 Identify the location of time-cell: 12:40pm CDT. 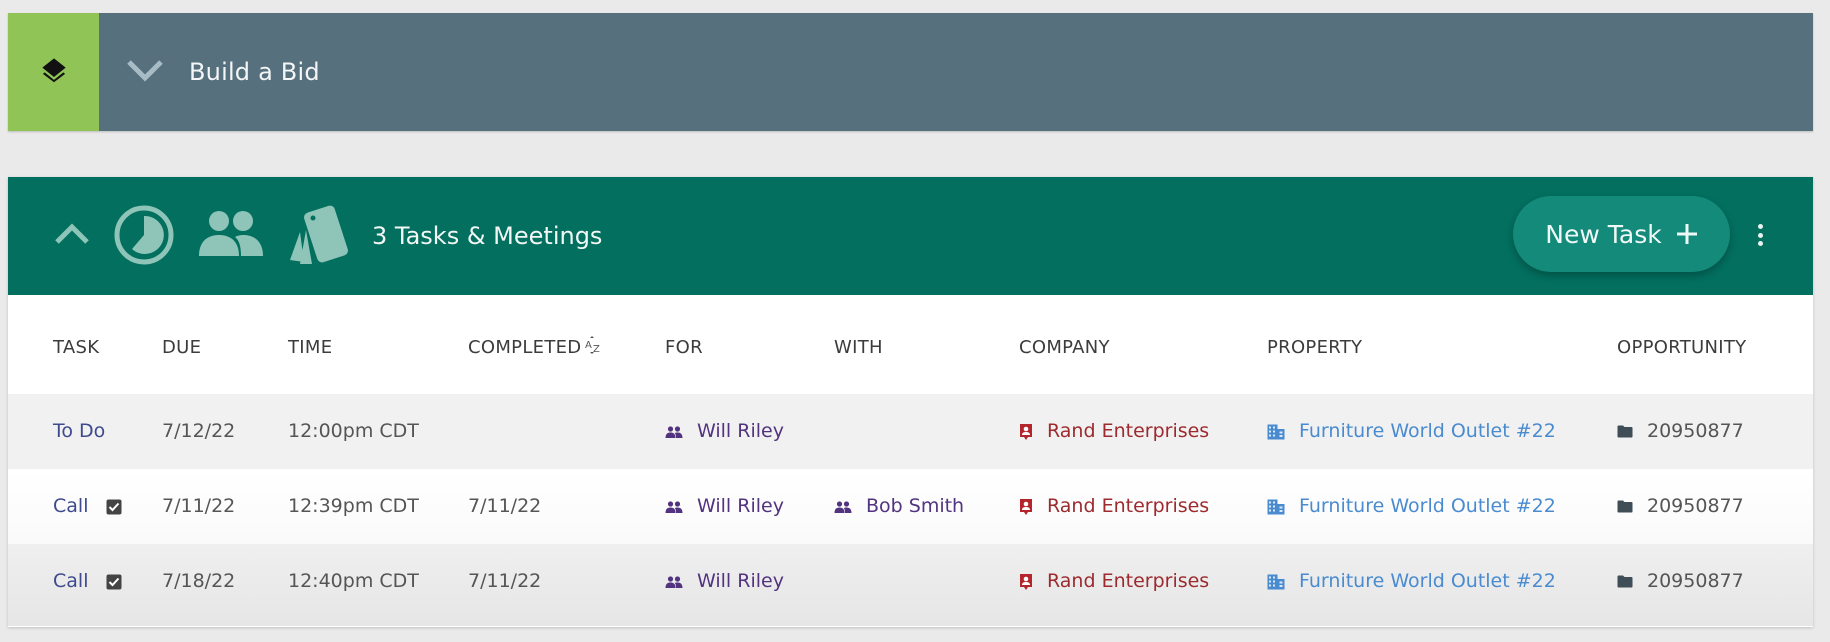
(353, 581).